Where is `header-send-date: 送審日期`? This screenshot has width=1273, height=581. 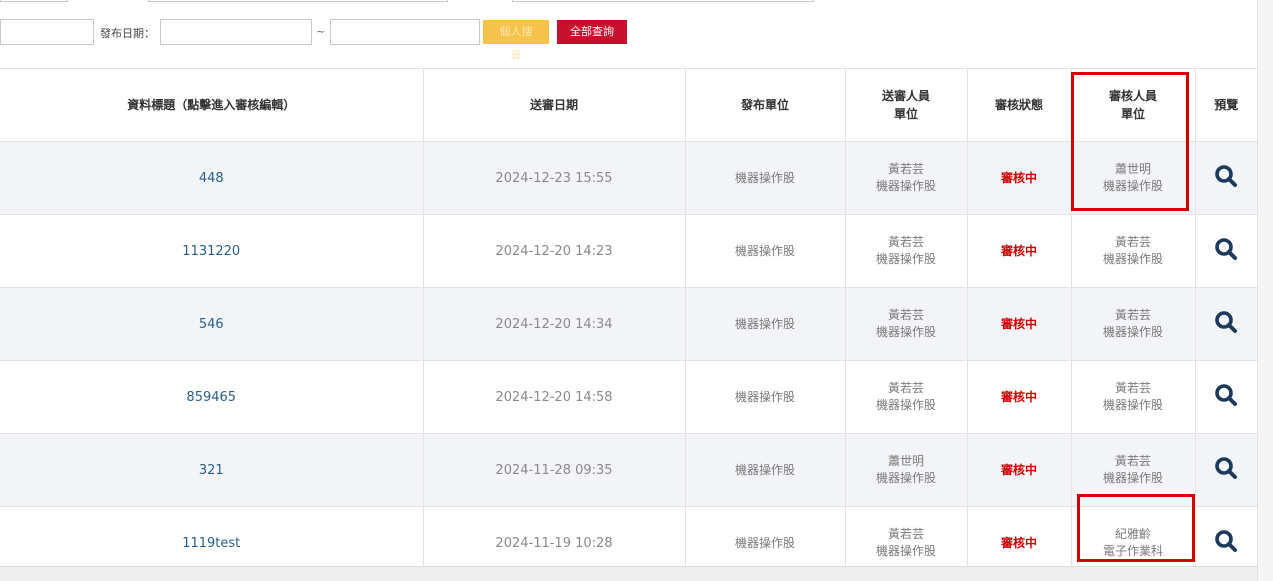 header-send-date: 送審日期 is located at coordinates (554, 105).